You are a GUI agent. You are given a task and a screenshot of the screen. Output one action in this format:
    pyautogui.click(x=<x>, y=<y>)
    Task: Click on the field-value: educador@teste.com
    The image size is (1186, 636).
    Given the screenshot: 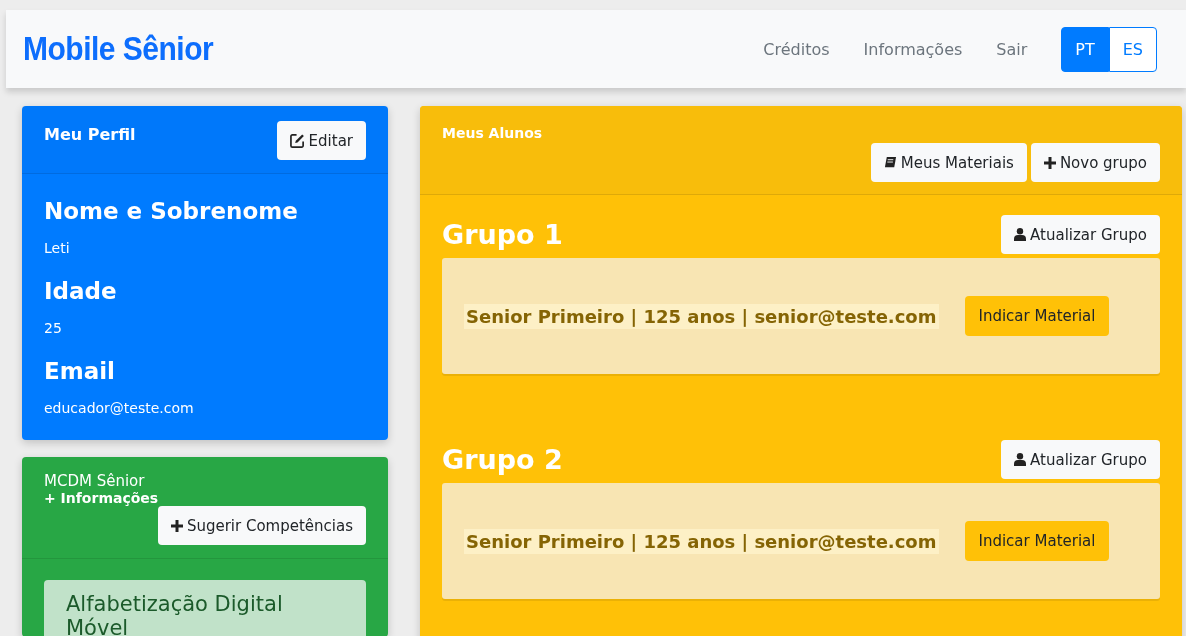 What is the action you would take?
    pyautogui.click(x=119, y=408)
    